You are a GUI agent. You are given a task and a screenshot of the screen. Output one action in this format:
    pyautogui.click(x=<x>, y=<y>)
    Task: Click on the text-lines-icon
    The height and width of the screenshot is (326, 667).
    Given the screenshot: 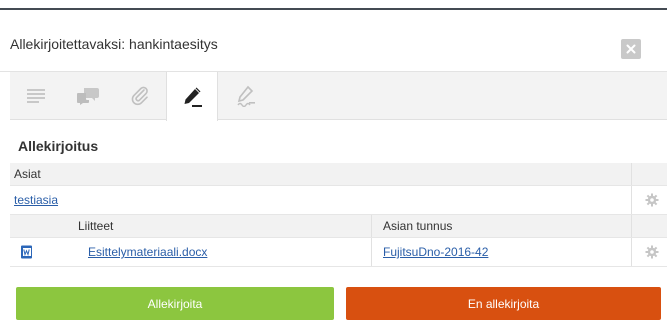 What is the action you would take?
    pyautogui.click(x=36, y=96)
    